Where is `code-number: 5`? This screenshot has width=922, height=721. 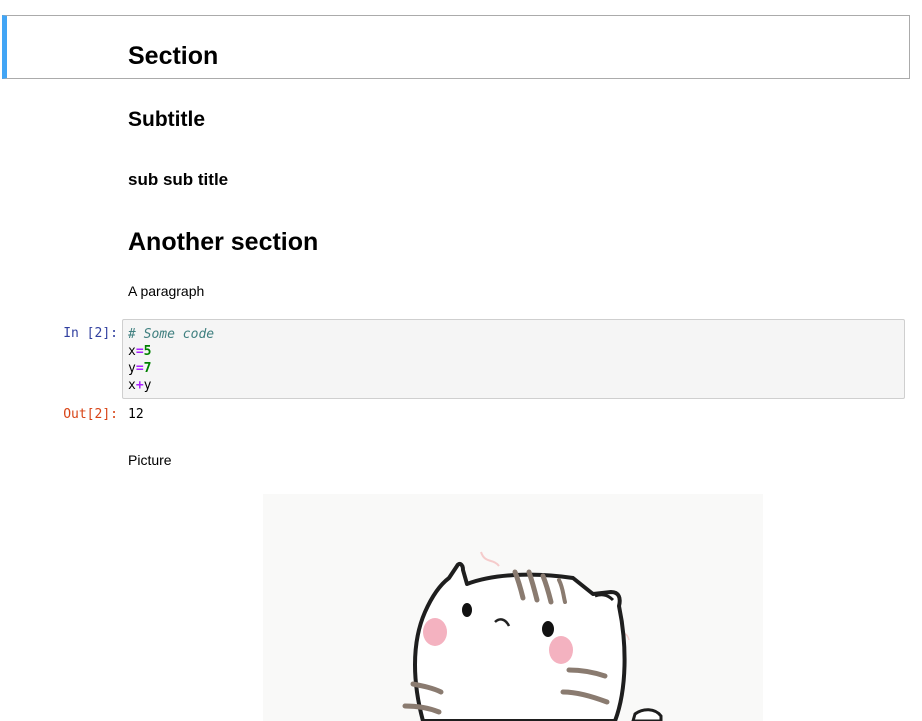
code-number: 5 is located at coordinates (147, 351).